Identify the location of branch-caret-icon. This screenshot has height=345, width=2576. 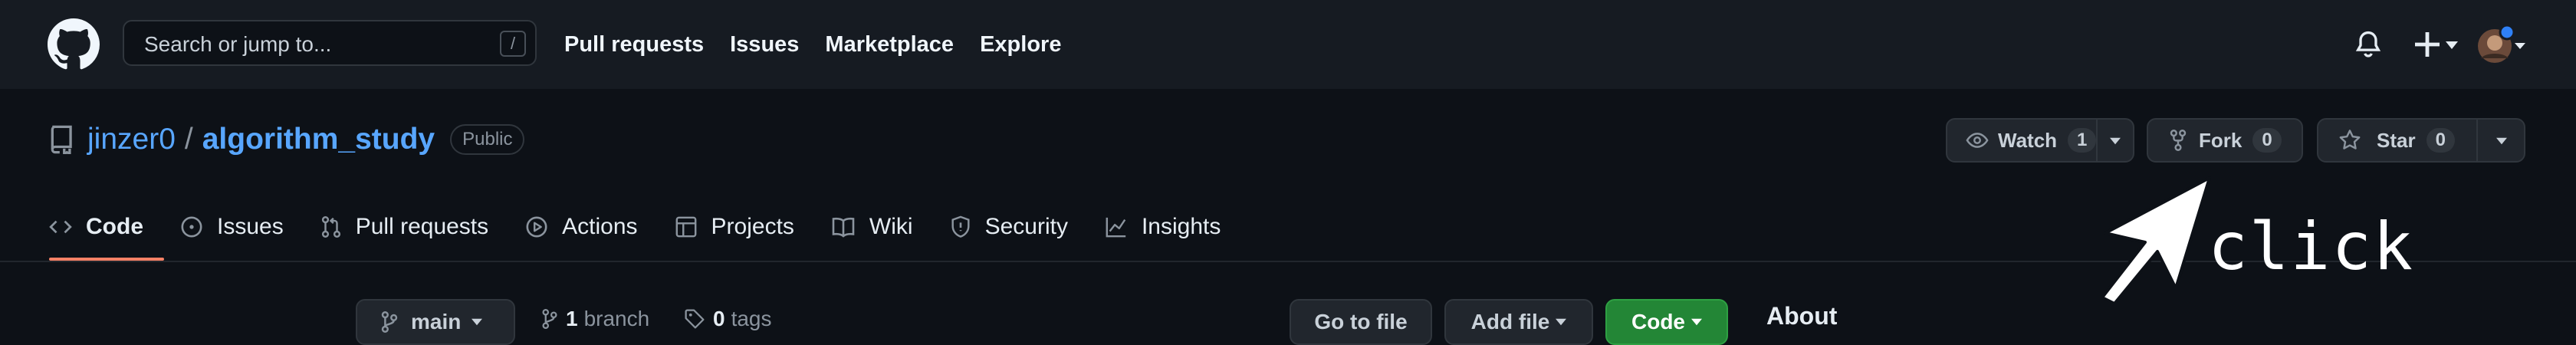
(478, 322).